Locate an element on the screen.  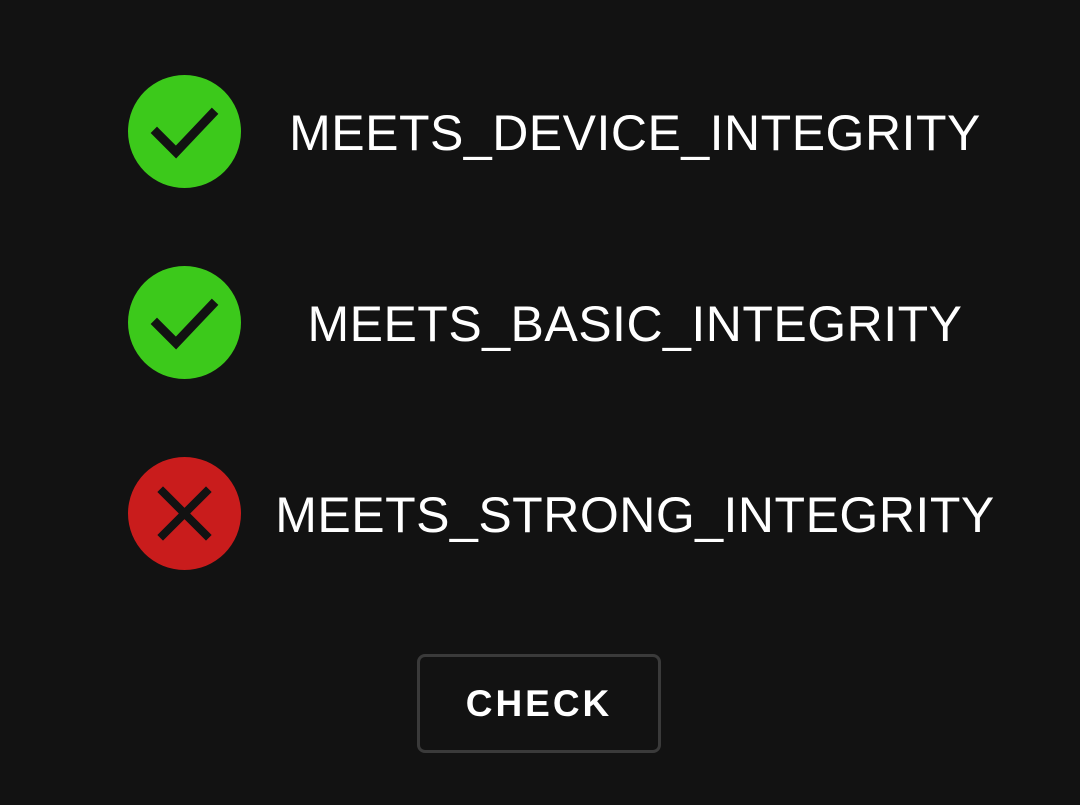
integrity-row-strong: MEETS_STRONG_INTEGRITY is located at coordinates (540, 514).